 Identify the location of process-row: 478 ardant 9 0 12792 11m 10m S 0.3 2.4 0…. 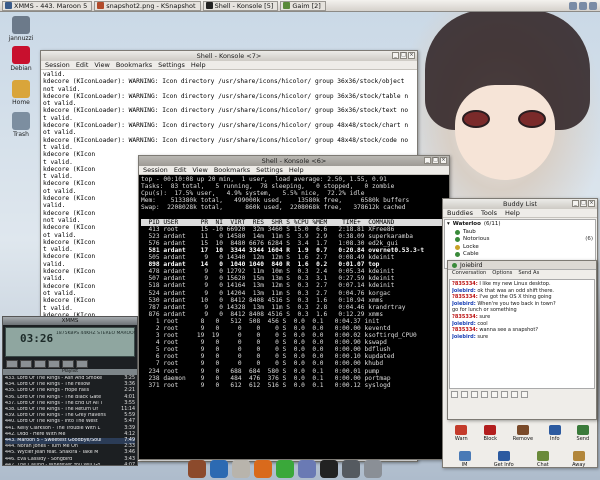
(268, 272).